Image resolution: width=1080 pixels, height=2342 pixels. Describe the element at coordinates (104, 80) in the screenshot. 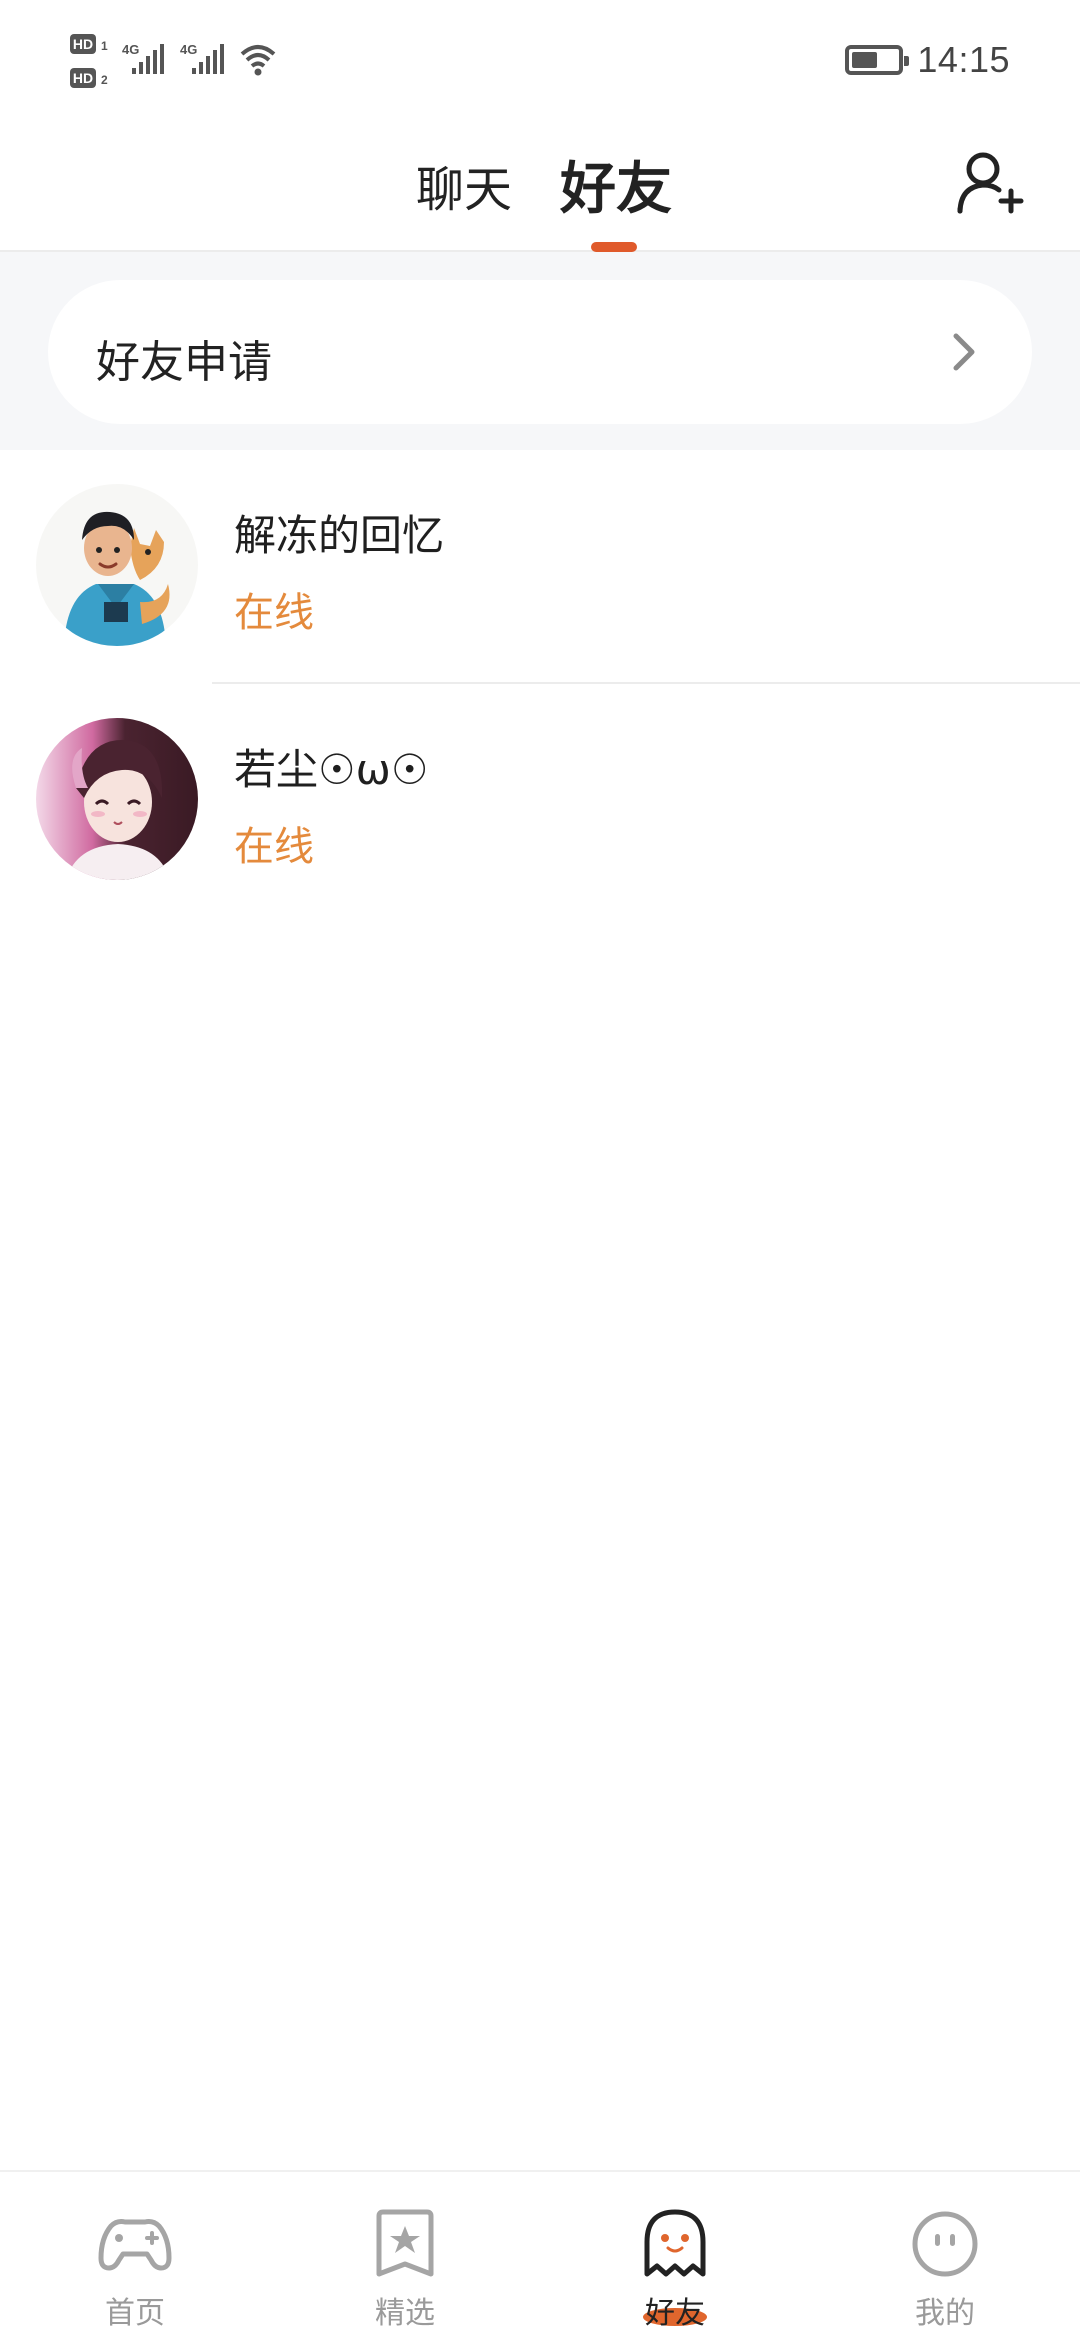

I see `svg-text: 2` at that location.